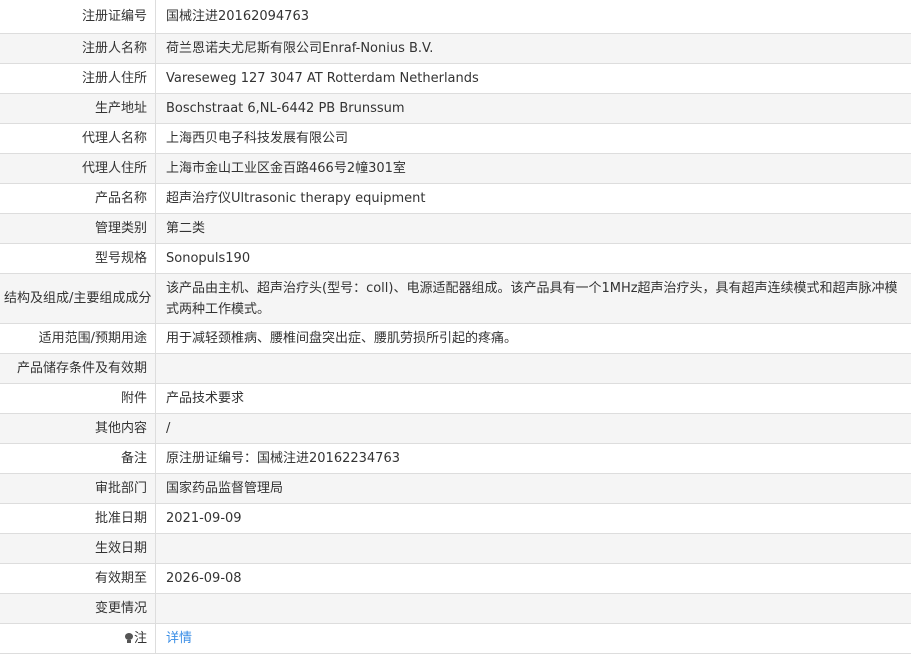 This screenshot has width=911, height=666. I want to click on field-label: 适用范围/预期用途, so click(78, 338).